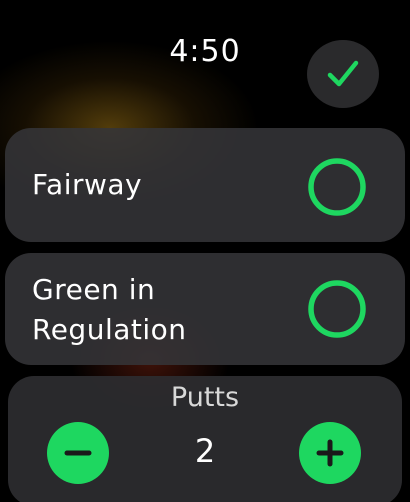  Describe the element at coordinates (205, 397) in the screenshot. I see `putts-title: Putts` at that location.